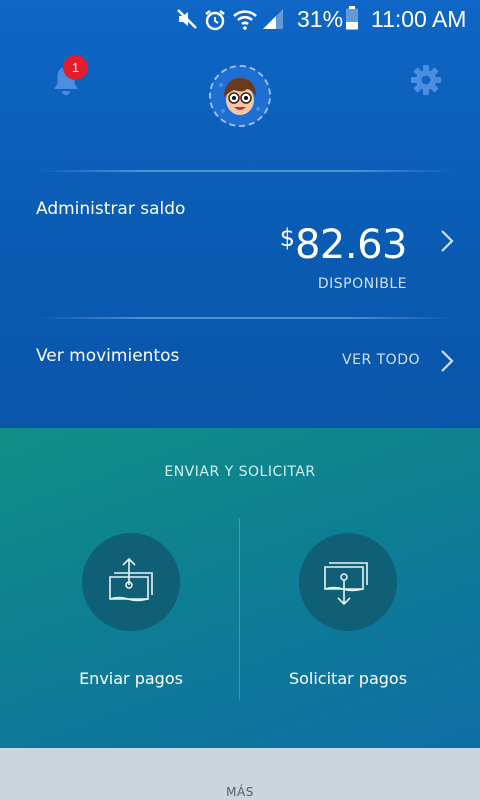 The height and width of the screenshot is (800, 480). I want to click on clock: 11:00 AM, so click(419, 19).